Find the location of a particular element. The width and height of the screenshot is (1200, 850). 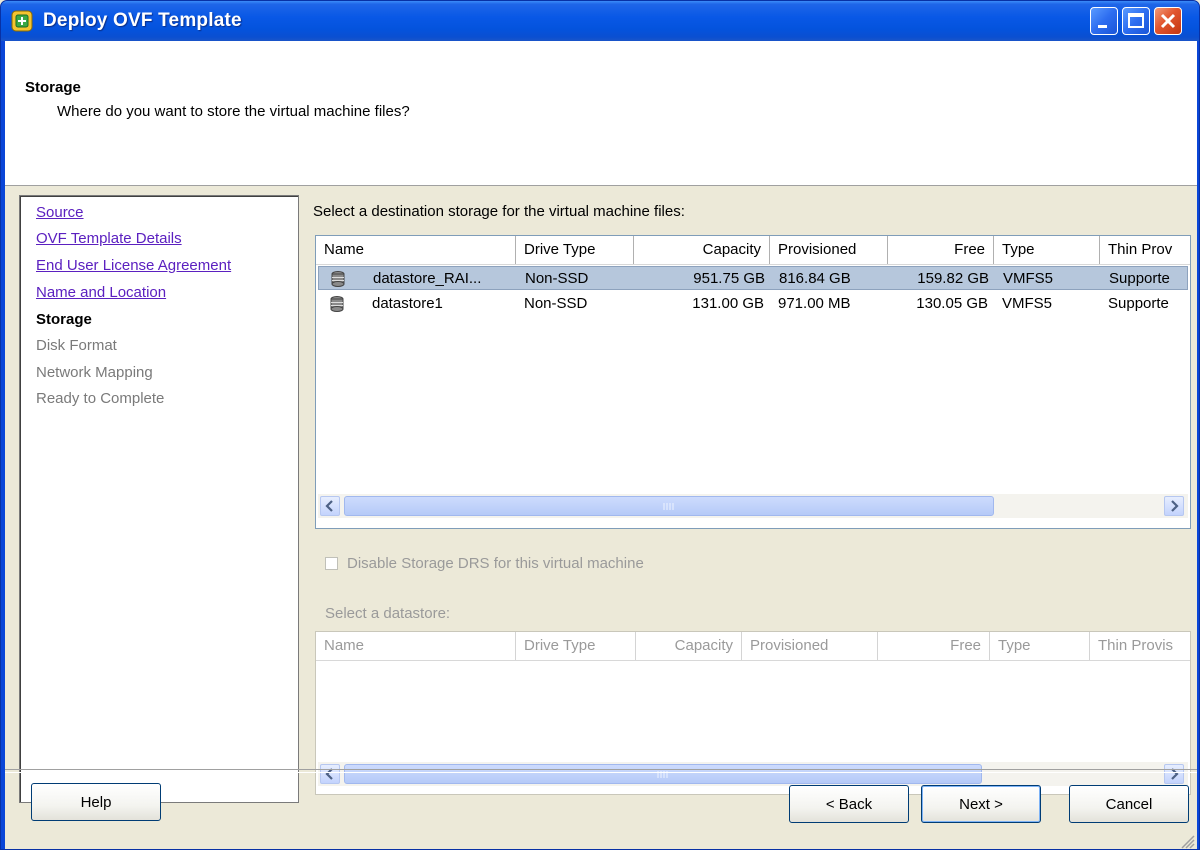

cell-capacity: 131.00 GB is located at coordinates (728, 303).